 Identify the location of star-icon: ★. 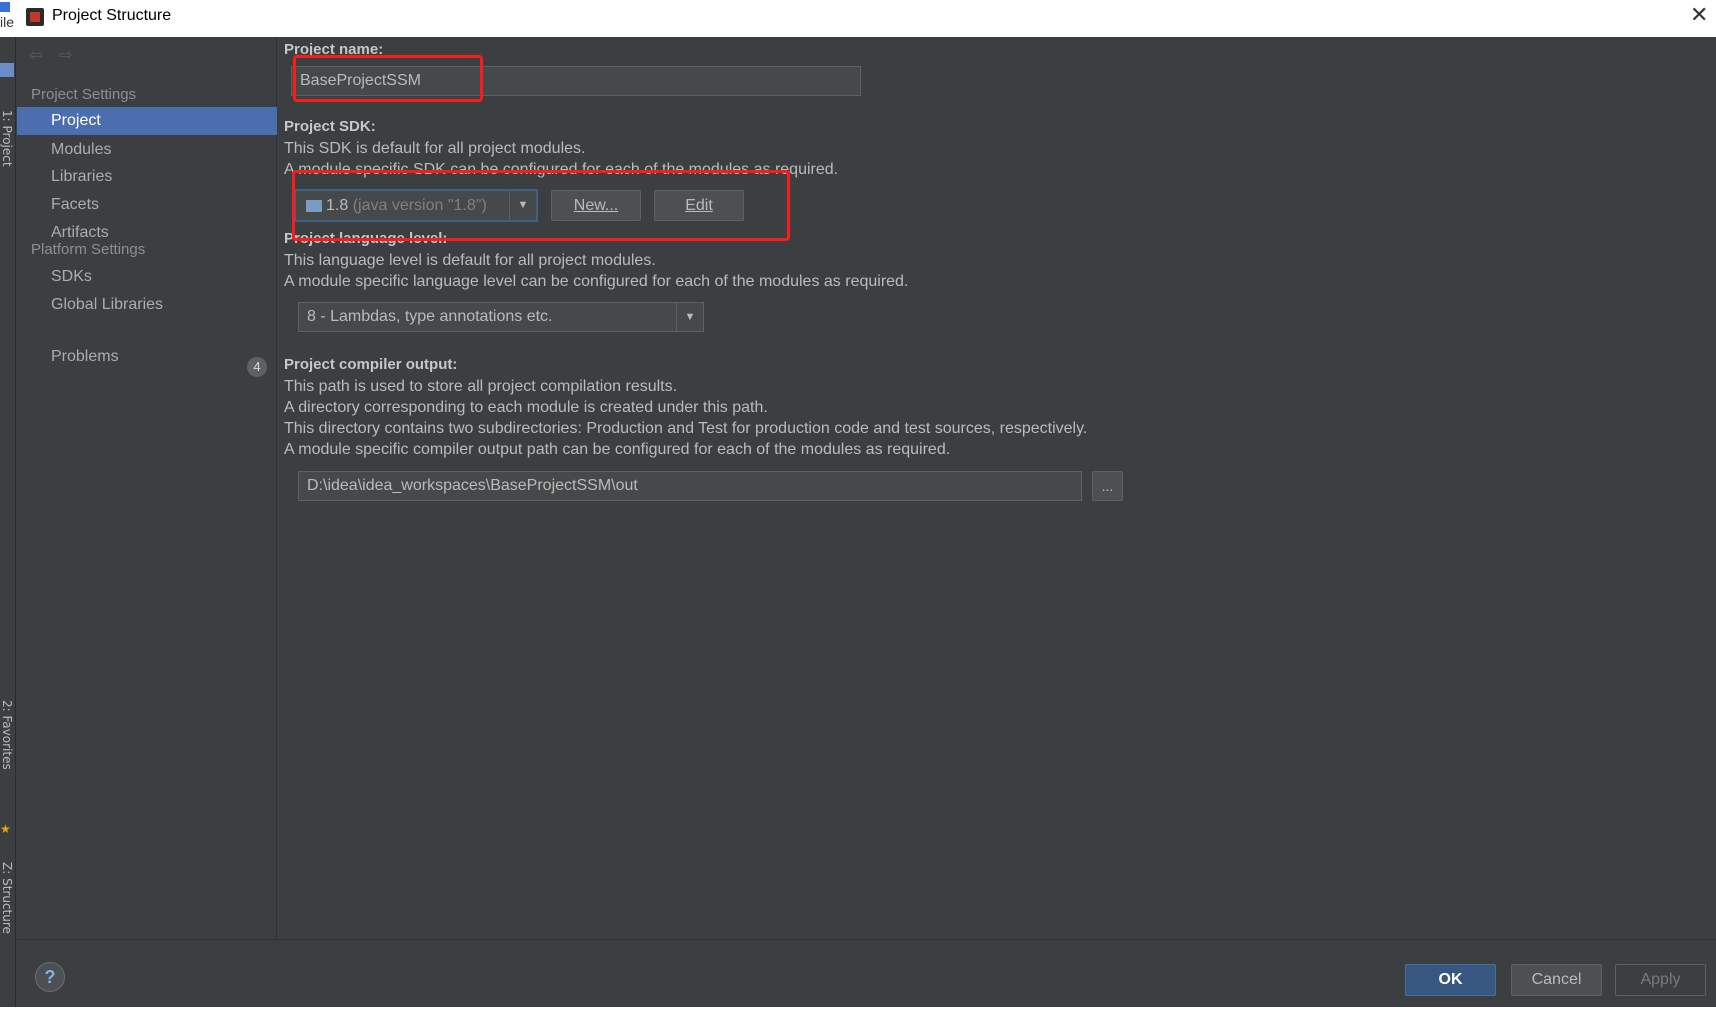
(5, 829).